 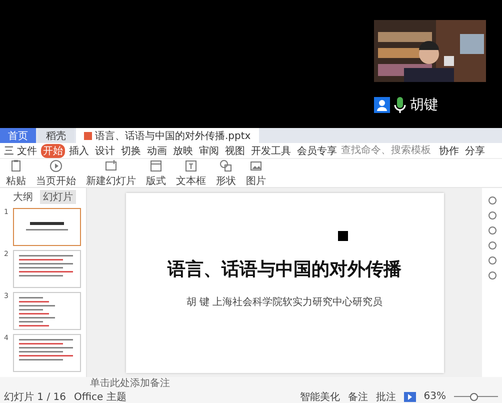 I want to click on microphone-icon, so click(x=400, y=105).